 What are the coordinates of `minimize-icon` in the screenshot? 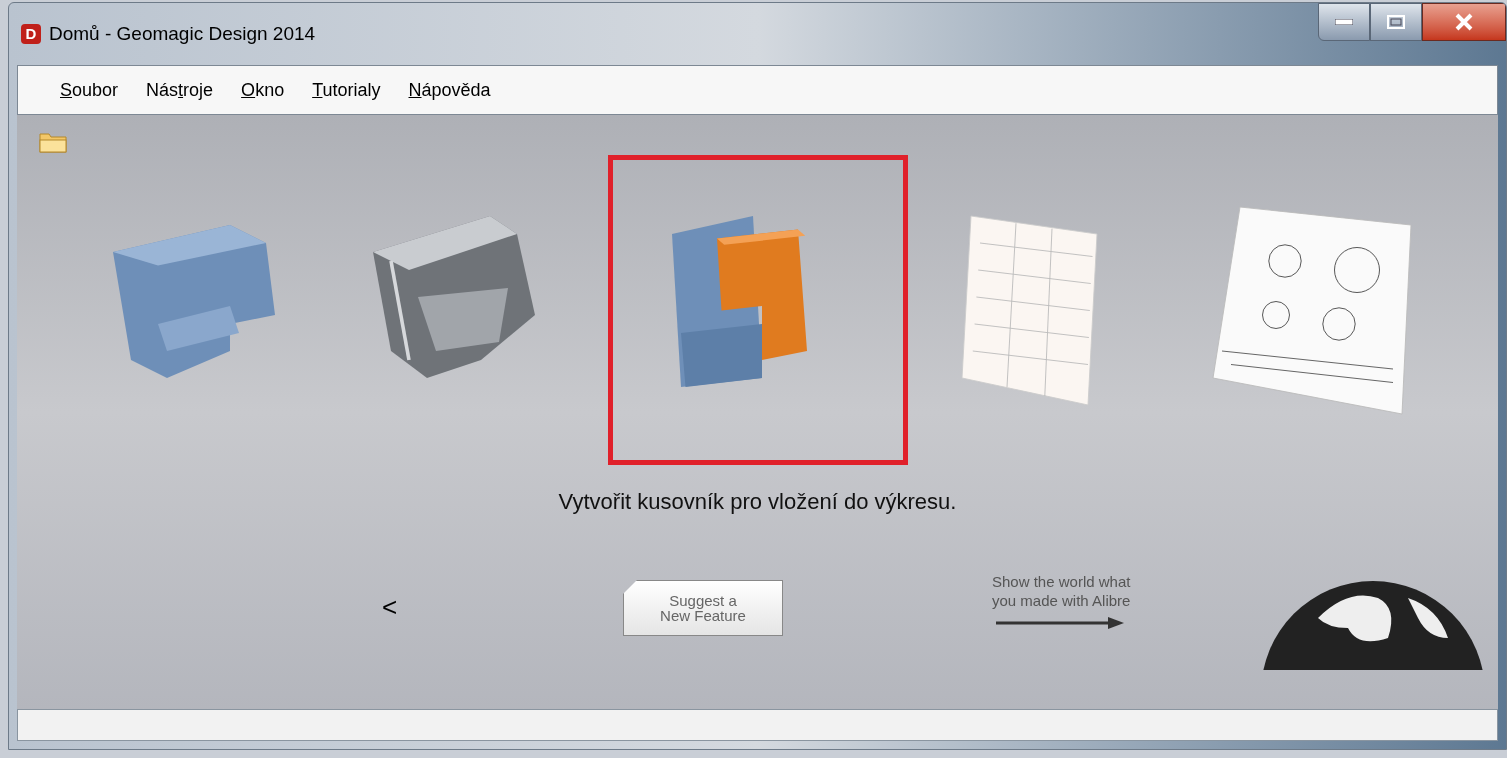 It's located at (1344, 22).